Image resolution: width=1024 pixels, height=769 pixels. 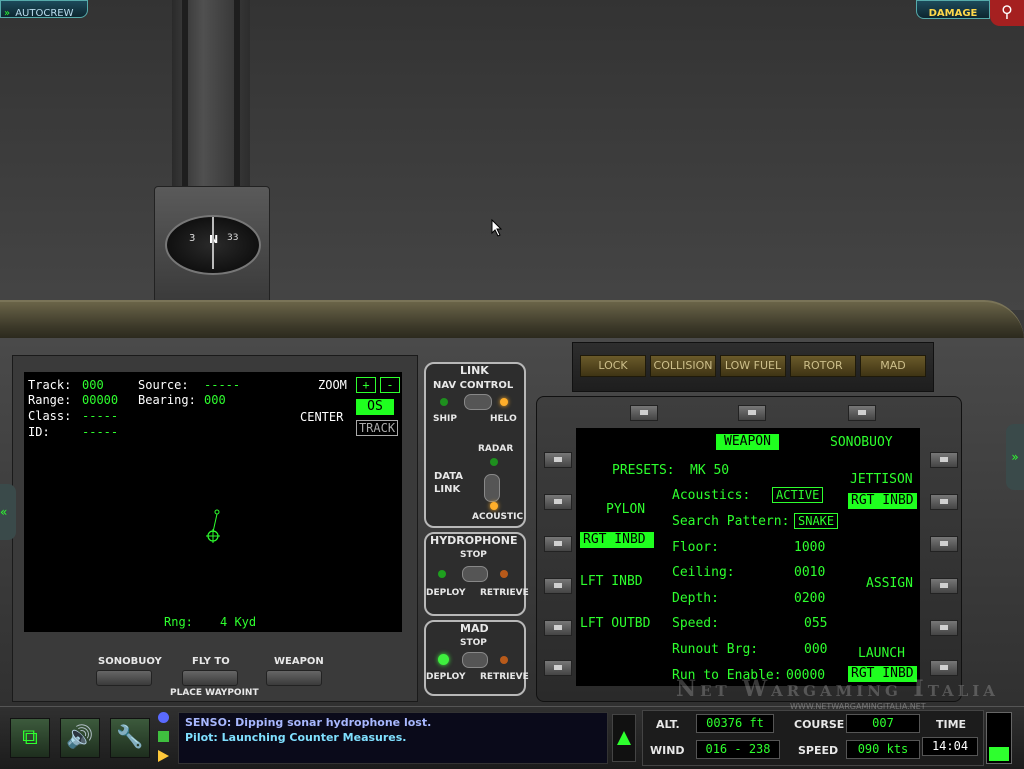 I want to click on pylon-rgt-inbd: RGT INBD, so click(x=617, y=540).